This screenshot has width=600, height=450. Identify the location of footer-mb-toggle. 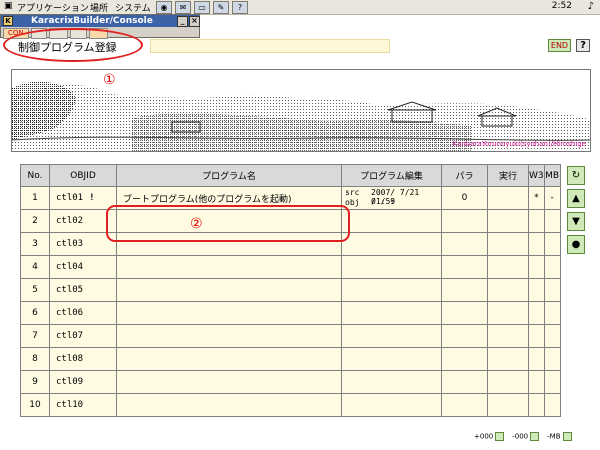
(567, 436).